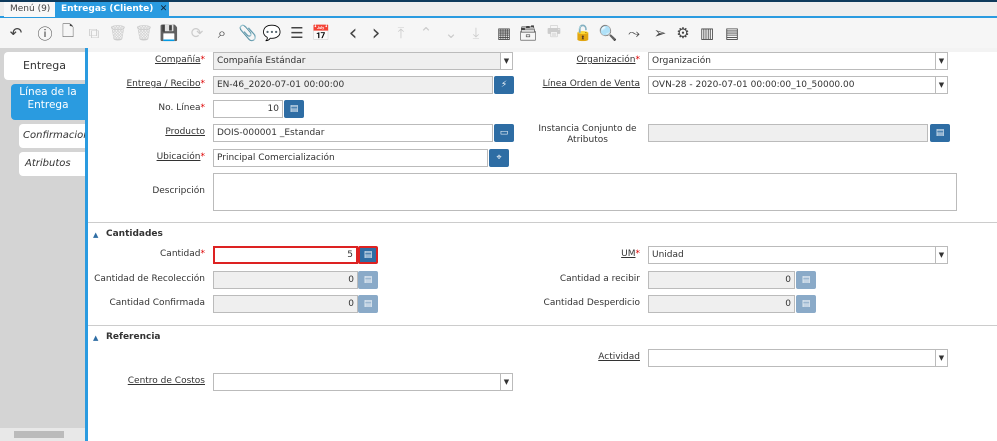 This screenshot has width=997, height=441. What do you see at coordinates (798, 255) in the screenshot?
I see `um-field: Unidad ▼` at bounding box center [798, 255].